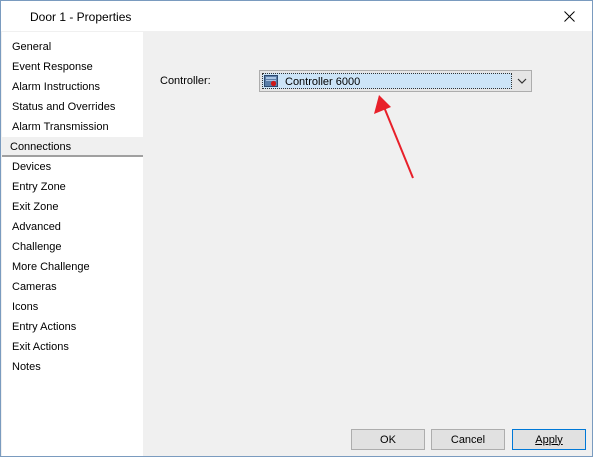 Image resolution: width=593 pixels, height=457 pixels. Describe the element at coordinates (81, 17) in the screenshot. I see `window-title: Door 1 - Properties` at that location.